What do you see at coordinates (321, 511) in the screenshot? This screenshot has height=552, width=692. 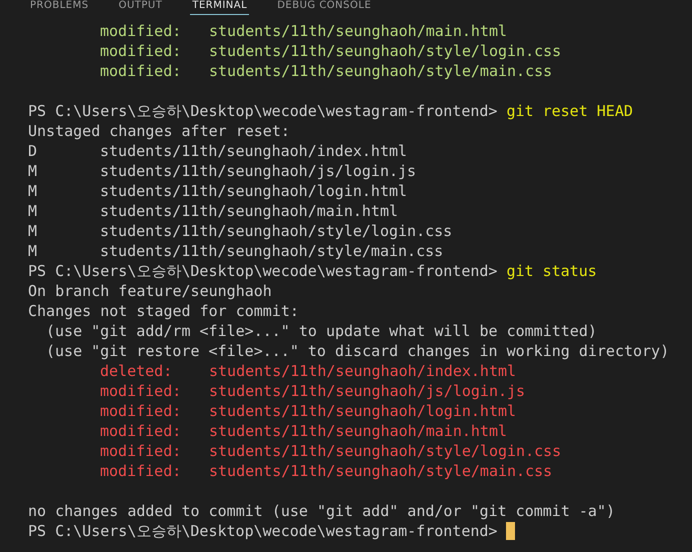 I see `output-text: no changes added to commit (use "git add" and/or "git commit -a")` at bounding box center [321, 511].